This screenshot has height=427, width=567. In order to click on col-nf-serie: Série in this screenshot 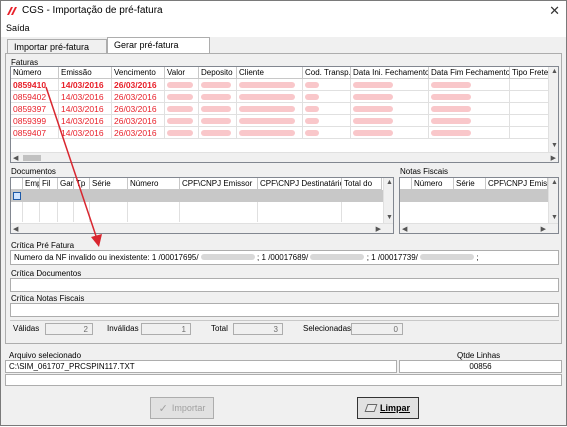, I will do `click(470, 184)`.